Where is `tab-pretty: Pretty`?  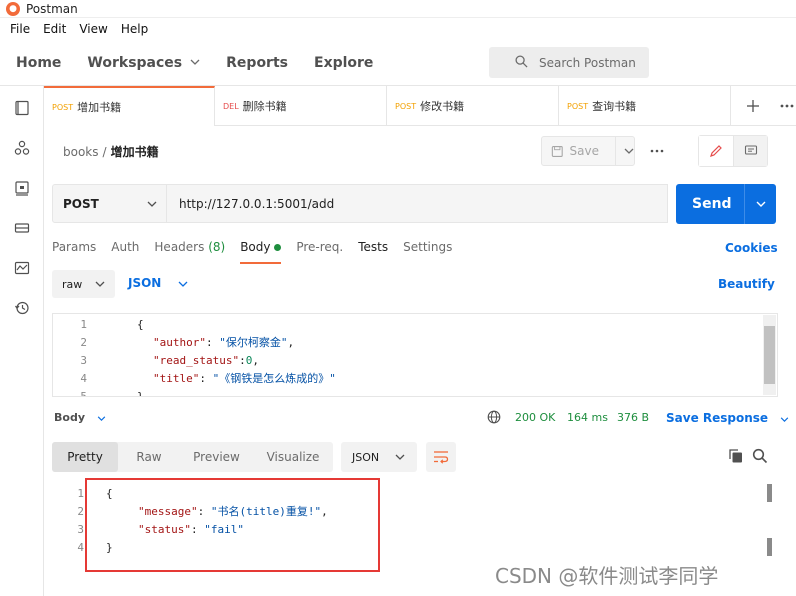
tab-pretty: Pretty is located at coordinates (85, 457).